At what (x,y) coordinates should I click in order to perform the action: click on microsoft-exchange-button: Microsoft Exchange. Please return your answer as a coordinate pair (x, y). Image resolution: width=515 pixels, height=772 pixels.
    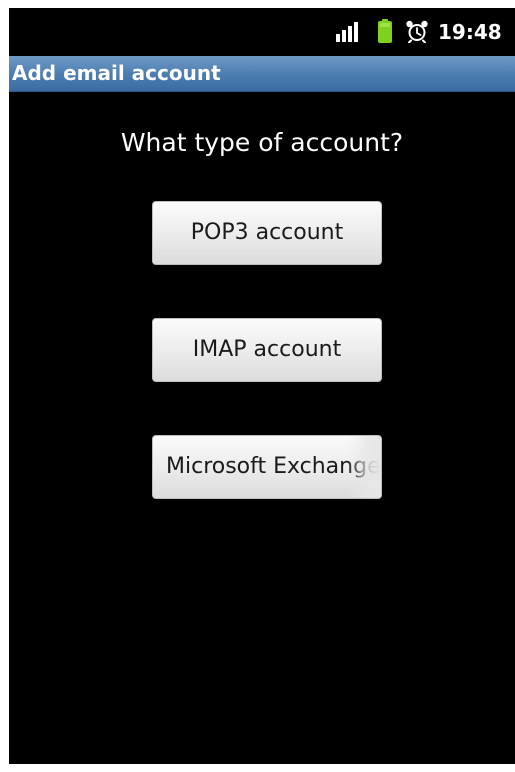
    Looking at the image, I should click on (267, 467).